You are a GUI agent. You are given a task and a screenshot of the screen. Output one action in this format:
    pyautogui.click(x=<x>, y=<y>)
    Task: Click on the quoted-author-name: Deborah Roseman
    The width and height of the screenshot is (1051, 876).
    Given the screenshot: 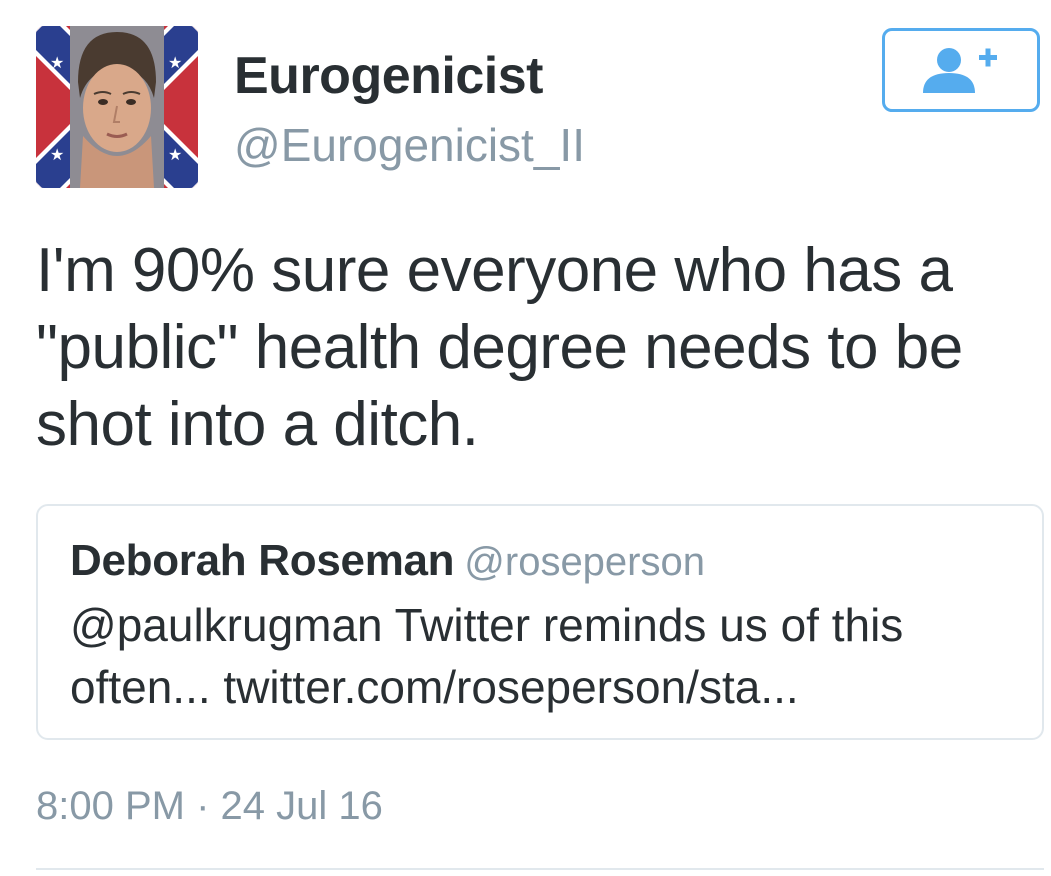 What is the action you would take?
    pyautogui.click(x=262, y=560)
    